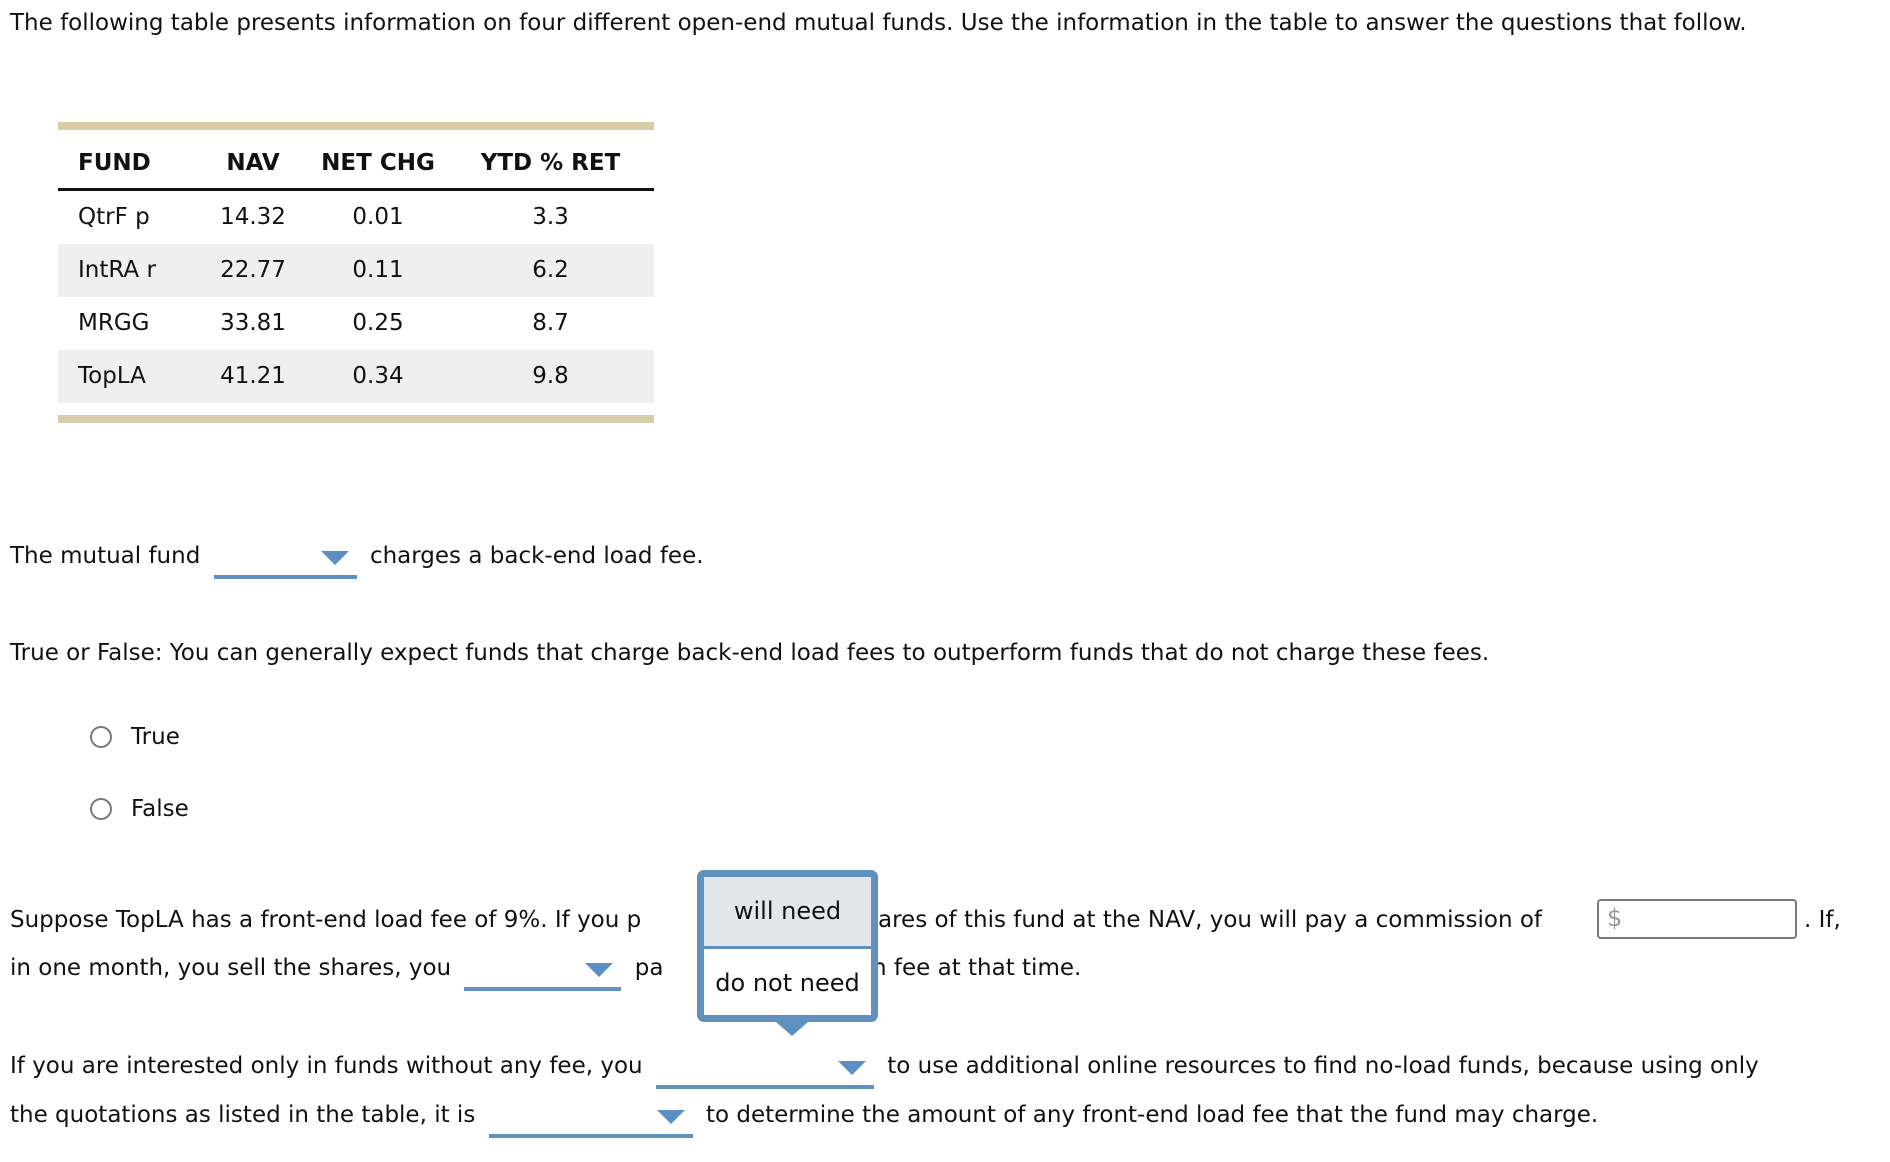  I want to click on option-will-need: will need, so click(787, 913).